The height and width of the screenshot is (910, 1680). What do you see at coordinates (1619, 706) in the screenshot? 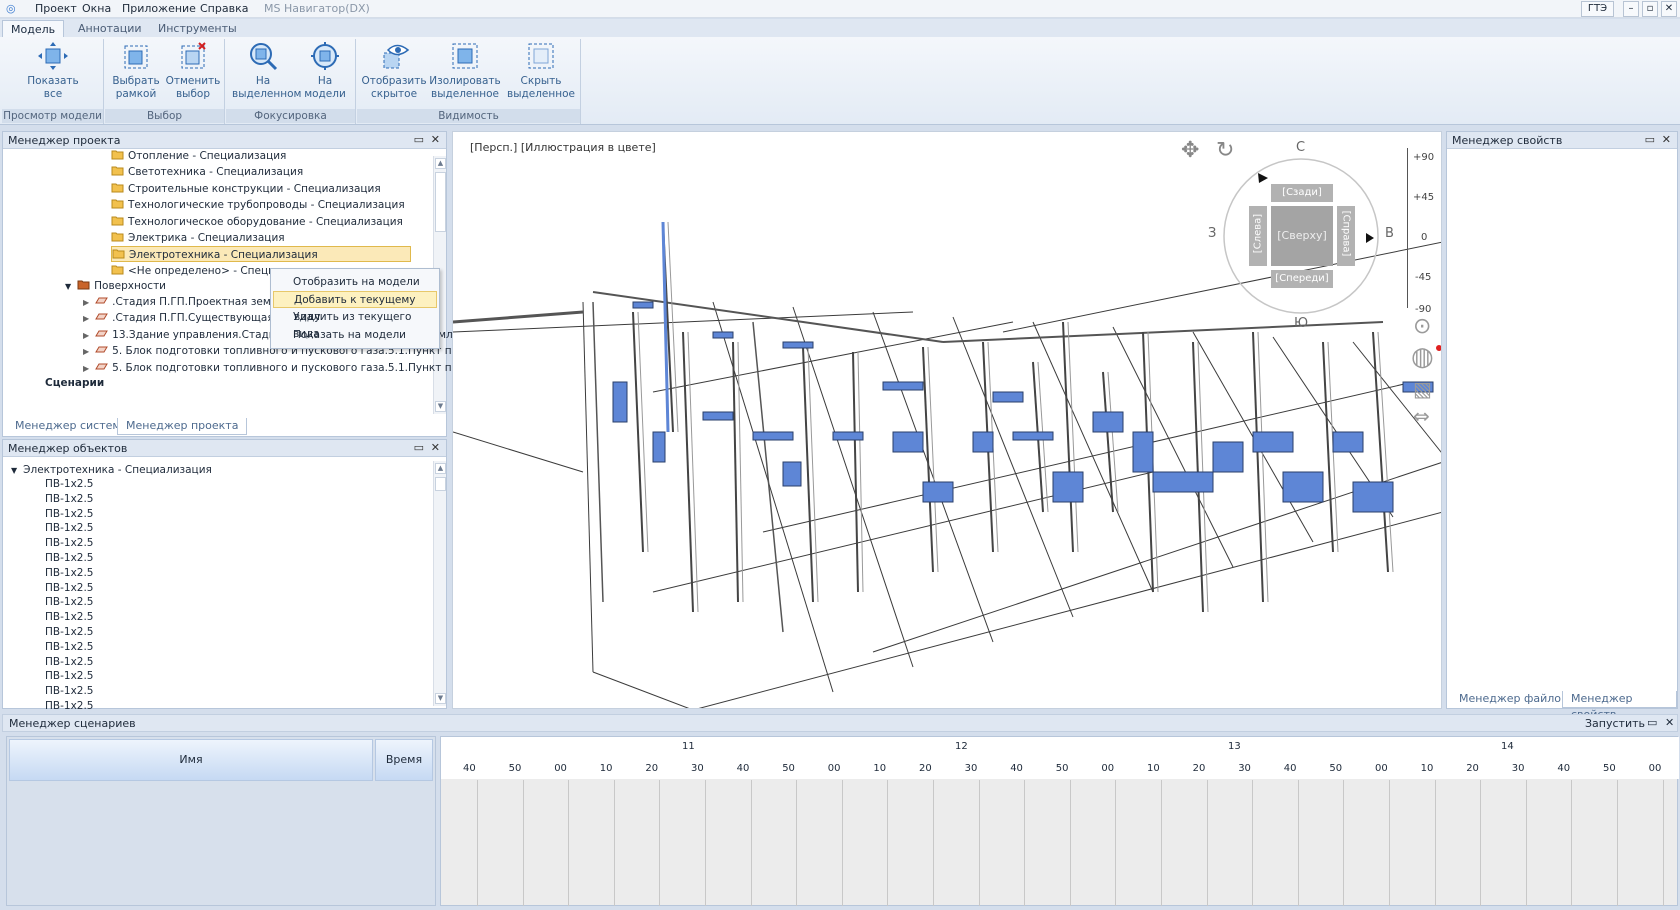
I see `tab-properties-manager: Менеджер свойств` at bounding box center [1619, 706].